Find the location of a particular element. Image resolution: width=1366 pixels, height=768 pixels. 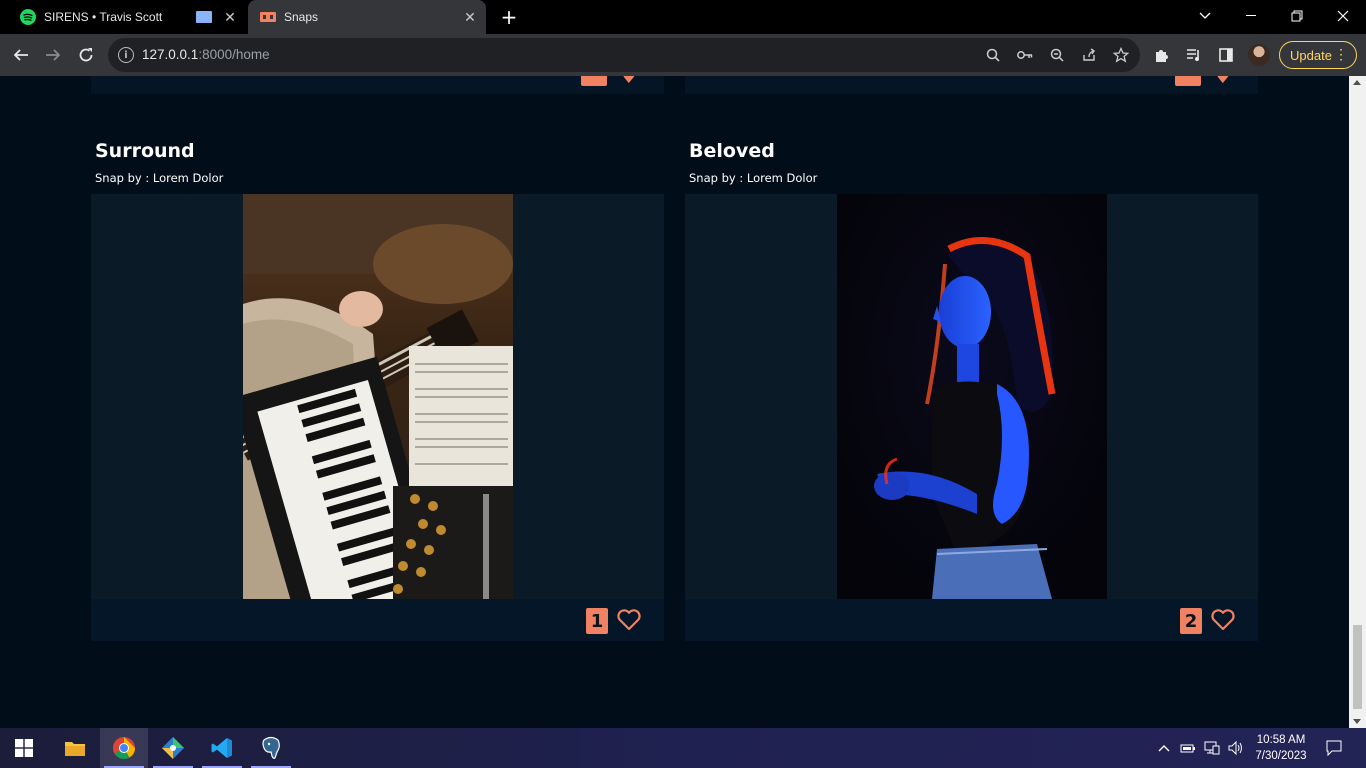

scroll-down-icon is located at coordinates (1357, 721).